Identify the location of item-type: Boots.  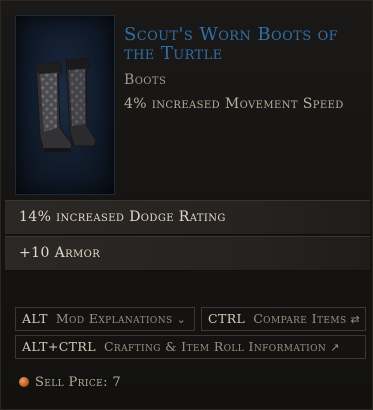
(145, 80).